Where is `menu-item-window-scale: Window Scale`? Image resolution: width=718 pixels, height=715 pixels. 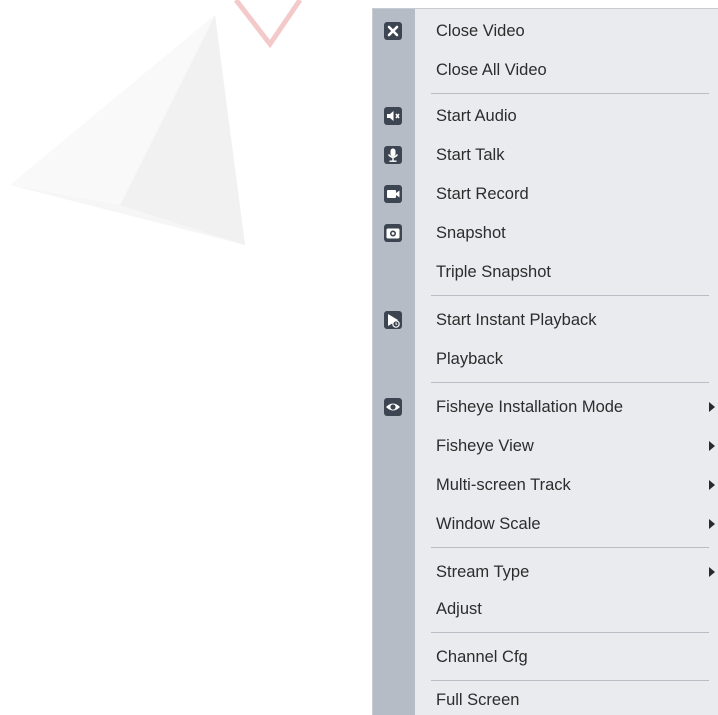 menu-item-window-scale: Window Scale is located at coordinates (545, 524).